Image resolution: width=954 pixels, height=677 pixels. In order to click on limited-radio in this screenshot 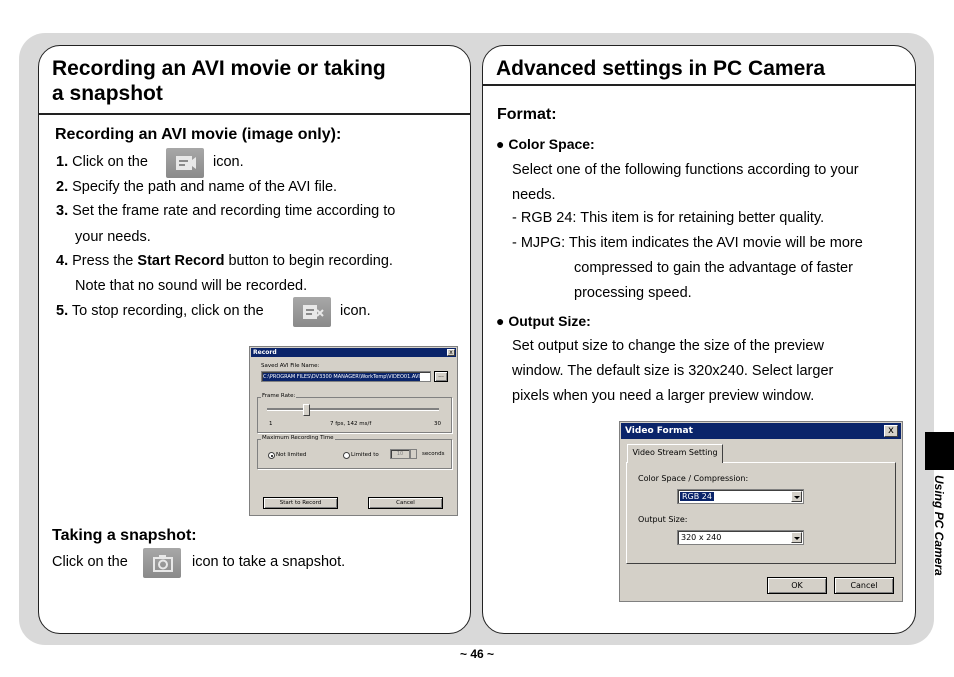, I will do `click(346, 455)`.